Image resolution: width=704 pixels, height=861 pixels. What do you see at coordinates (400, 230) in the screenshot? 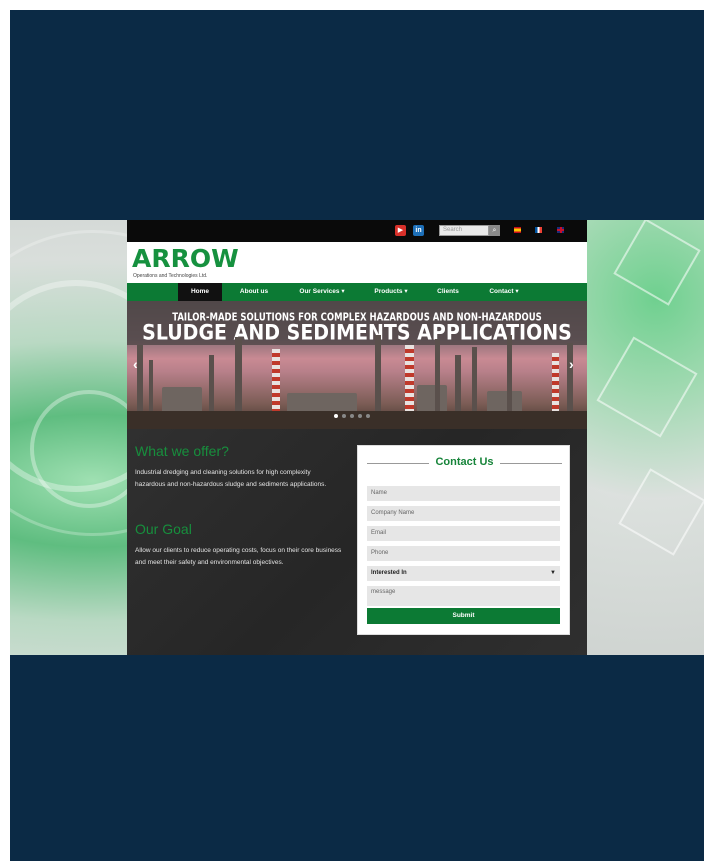
I see `youtube-icon: ▶` at bounding box center [400, 230].